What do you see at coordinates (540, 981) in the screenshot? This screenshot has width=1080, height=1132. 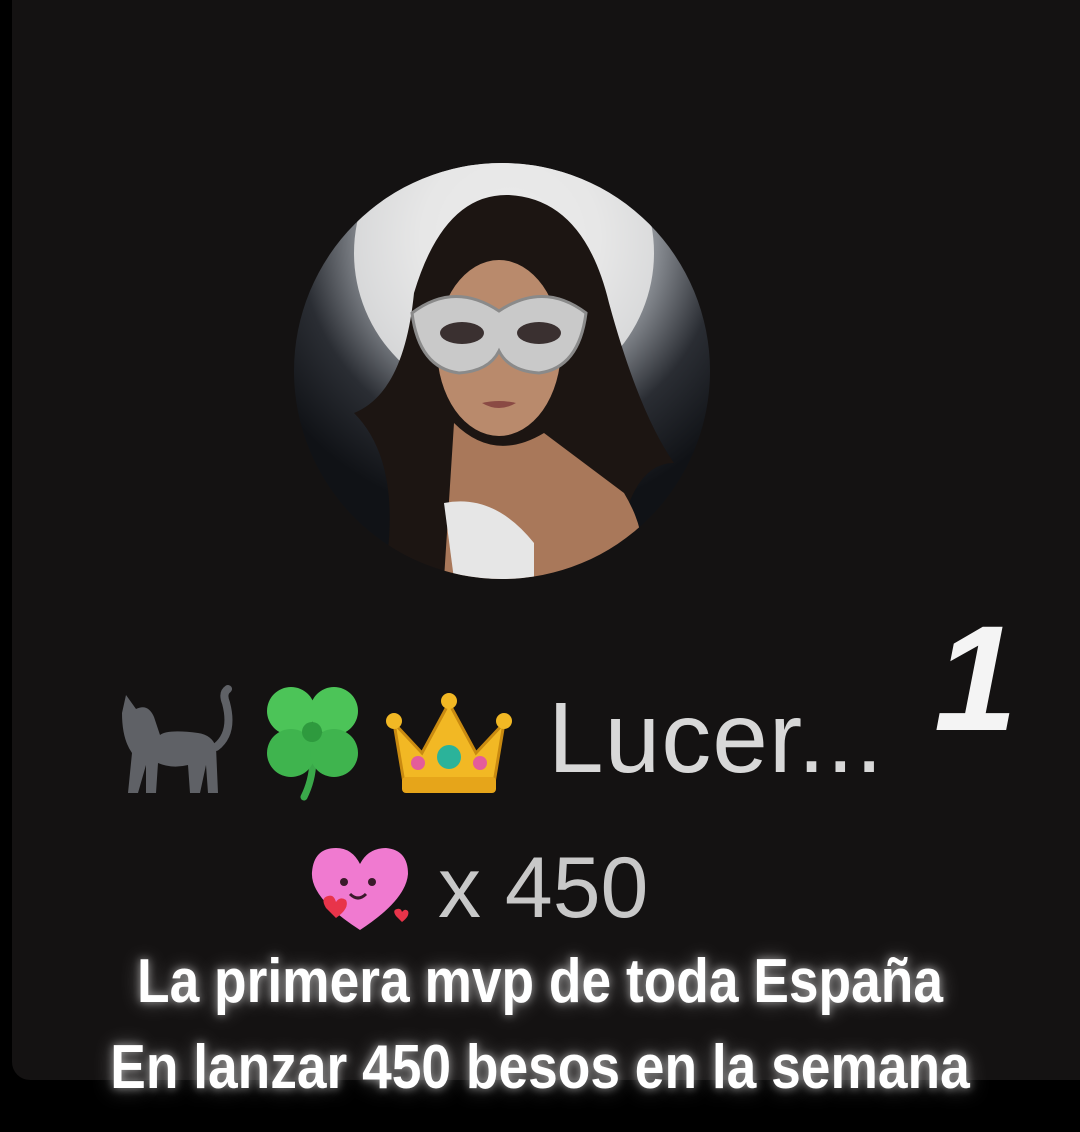 I see `caption-line-1: La primera mvp de toda España` at bounding box center [540, 981].